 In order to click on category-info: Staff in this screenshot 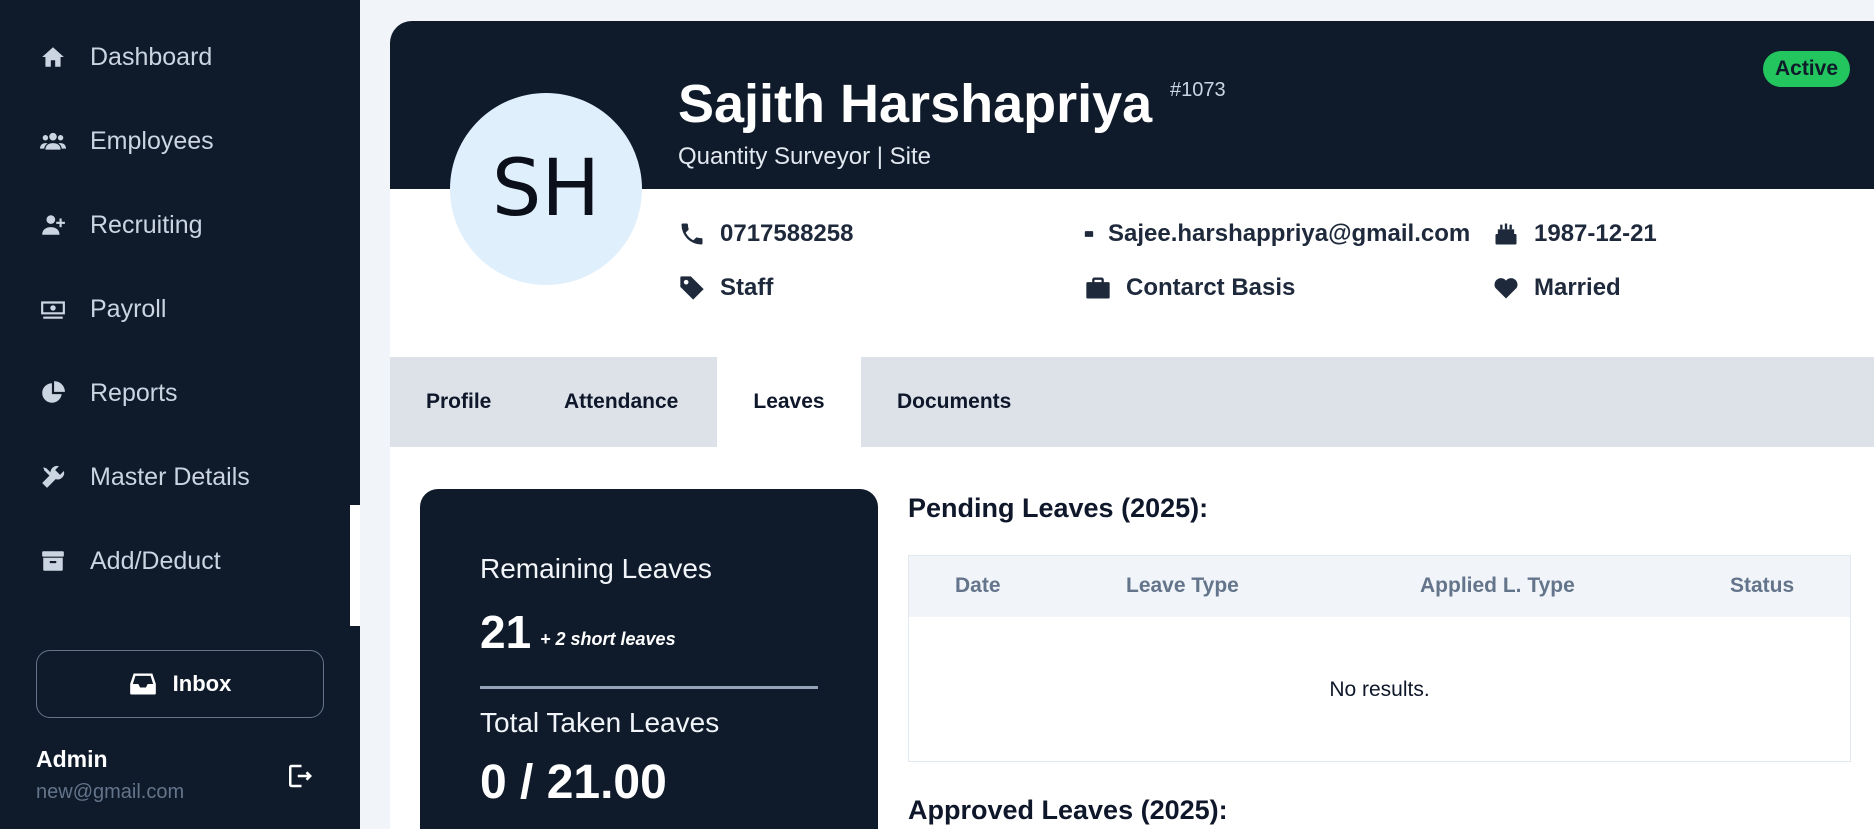, I will do `click(725, 288)`.